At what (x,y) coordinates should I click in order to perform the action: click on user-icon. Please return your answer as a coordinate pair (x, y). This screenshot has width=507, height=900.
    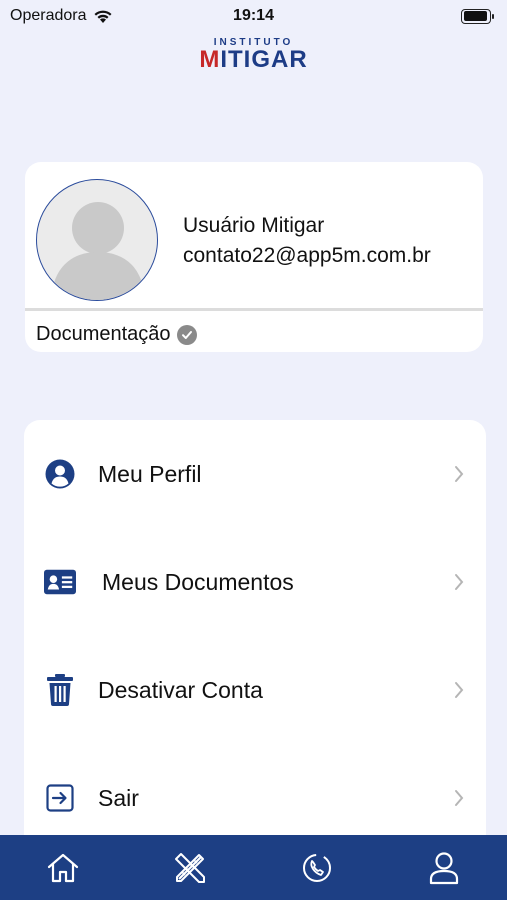
    Looking at the image, I should click on (443, 867).